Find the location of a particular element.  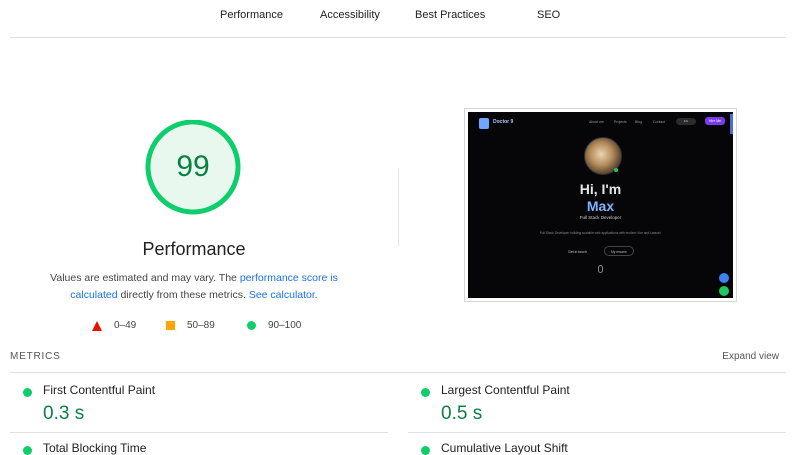

site-name: Max is located at coordinates (600, 206).